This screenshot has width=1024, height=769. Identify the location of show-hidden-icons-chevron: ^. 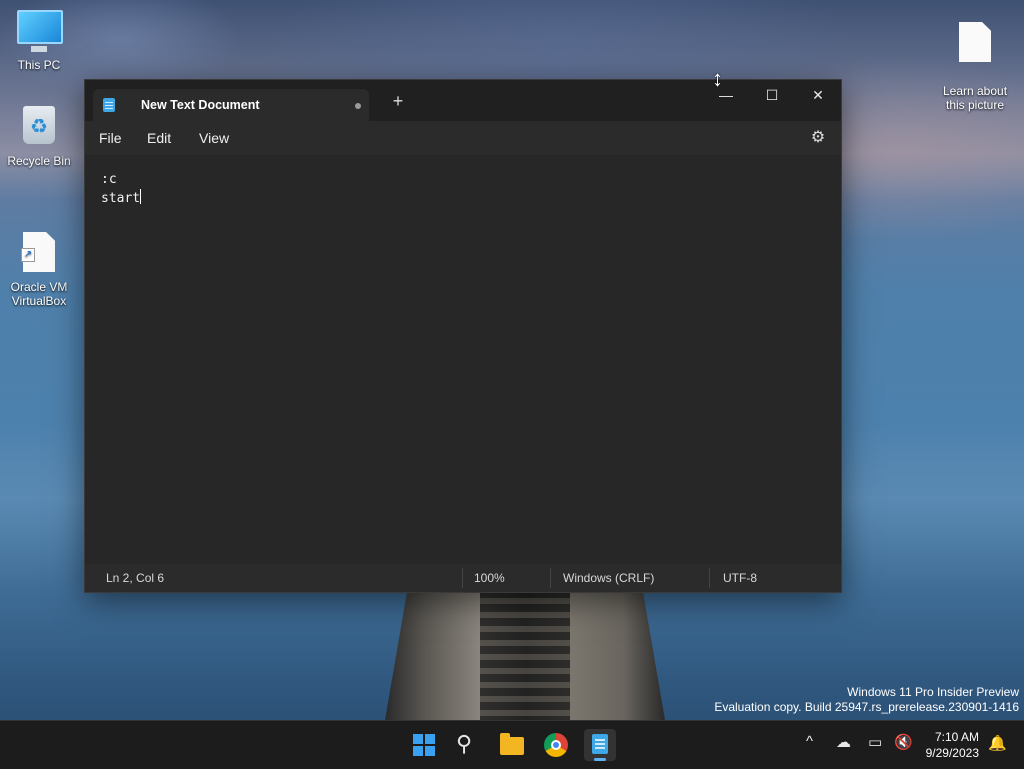
(809, 741).